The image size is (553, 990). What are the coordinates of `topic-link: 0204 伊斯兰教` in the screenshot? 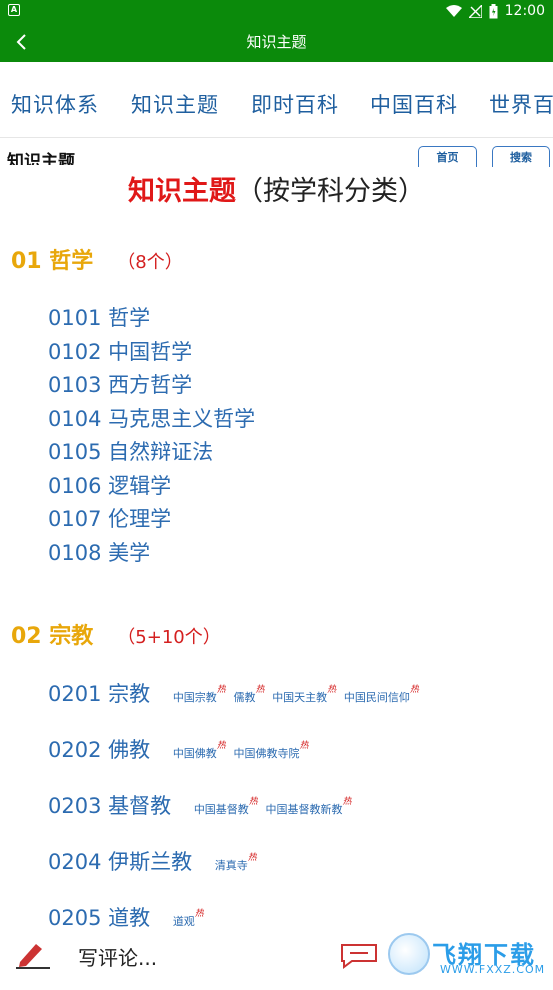 It's located at (120, 862).